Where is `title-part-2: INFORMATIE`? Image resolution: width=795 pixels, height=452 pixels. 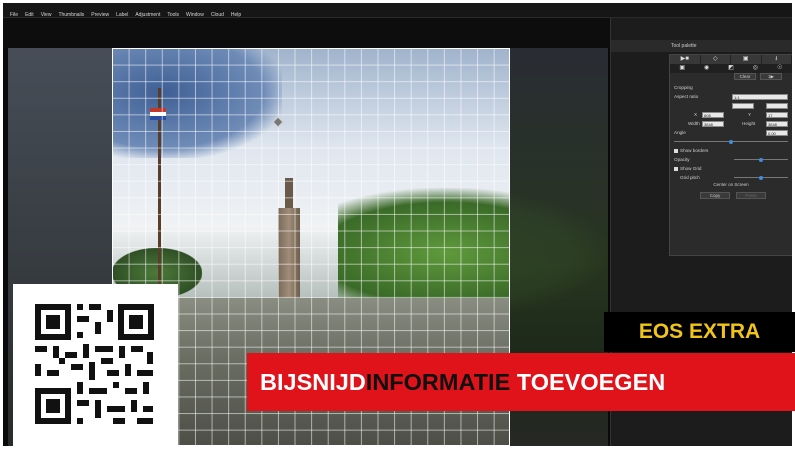 title-part-2: INFORMATIE is located at coordinates (438, 382).